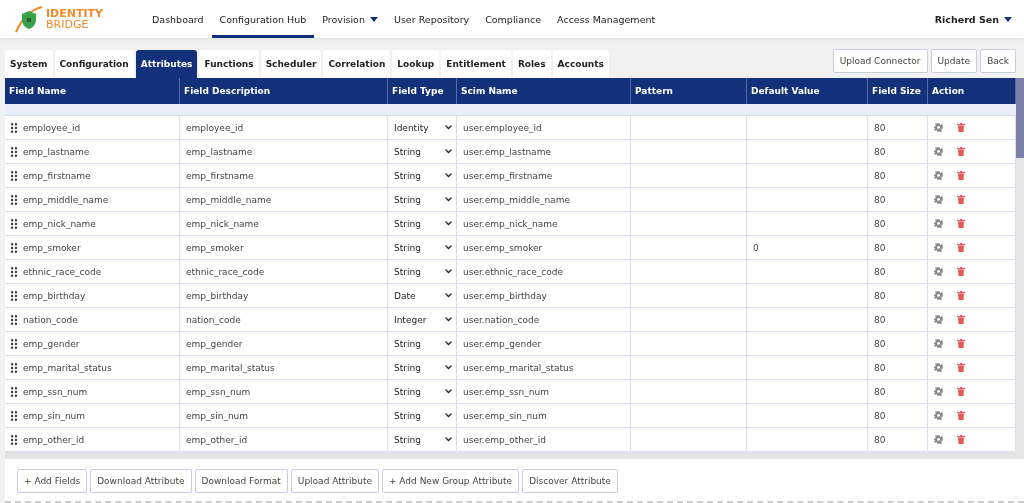 The width and height of the screenshot is (1024, 503). Describe the element at coordinates (544, 200) in the screenshot. I see `table-cell: user.emp_middle_name` at that location.